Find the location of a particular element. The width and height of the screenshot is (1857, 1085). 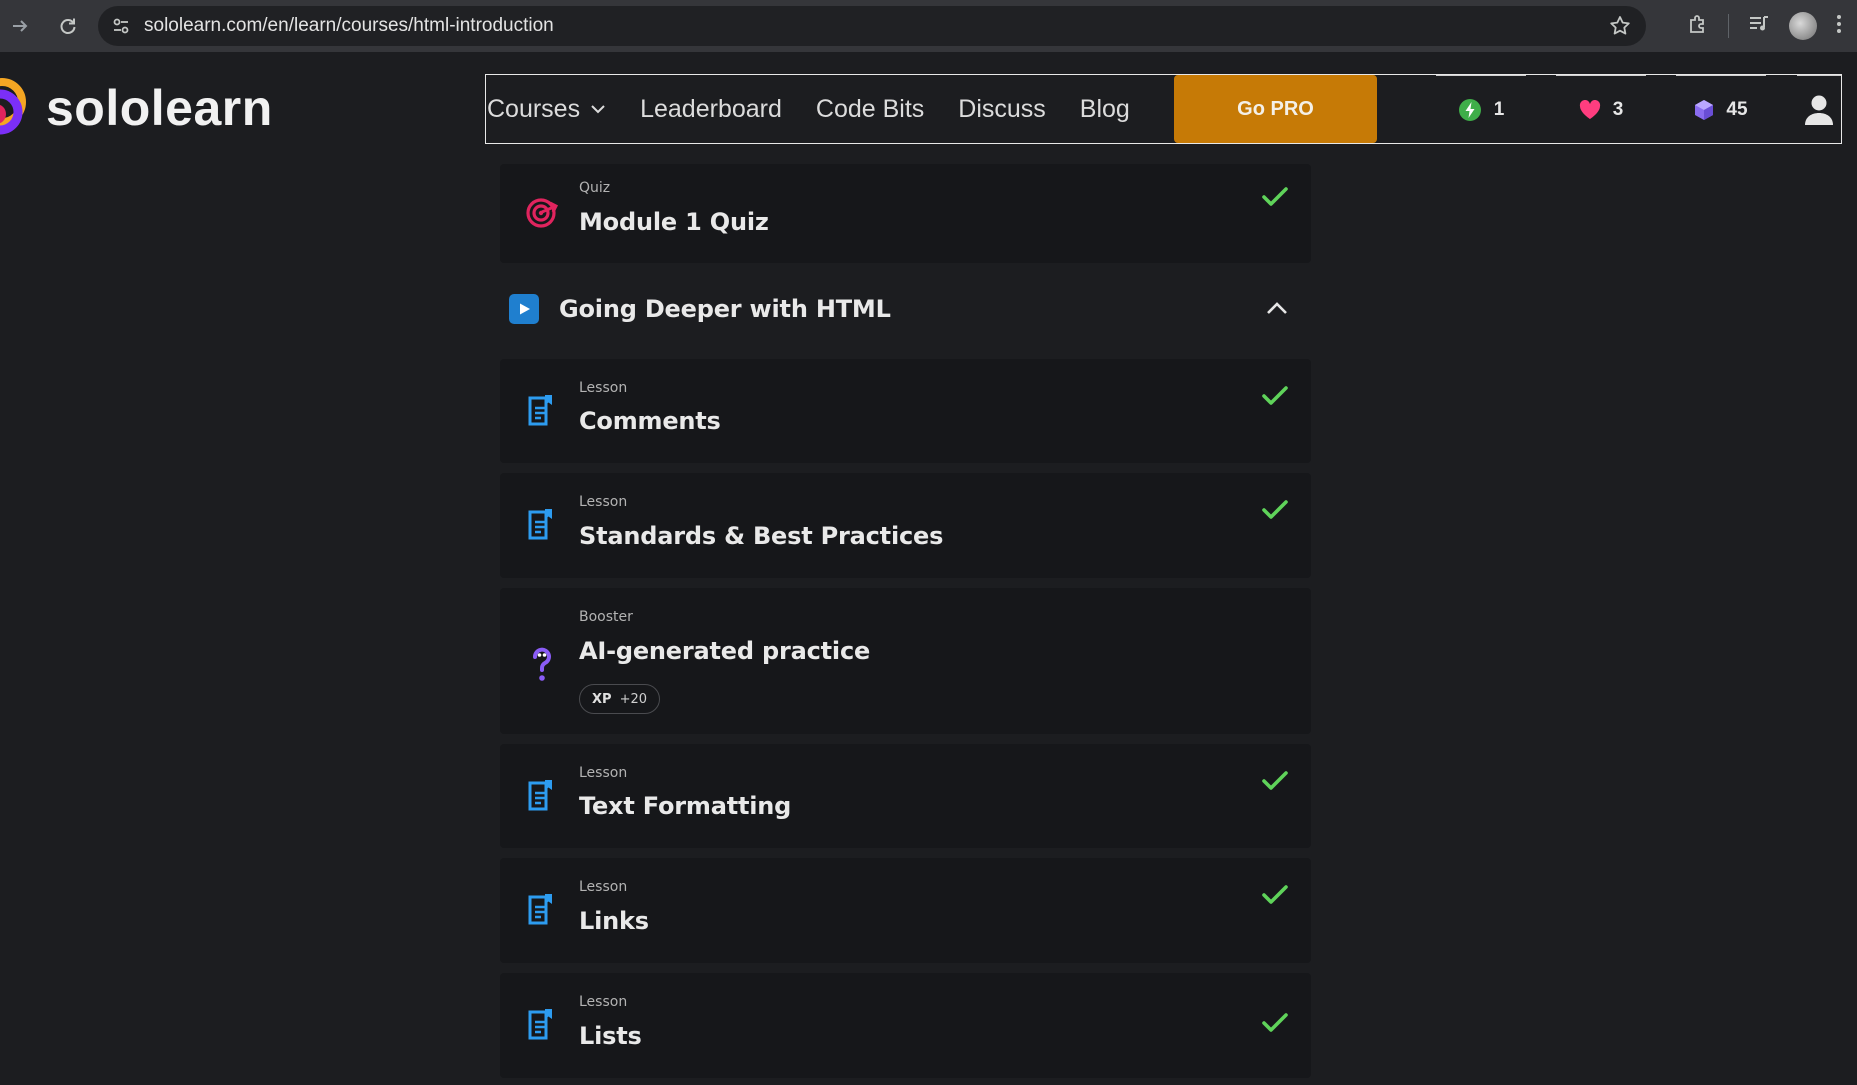

toolbar-divider is located at coordinates (1728, 26).